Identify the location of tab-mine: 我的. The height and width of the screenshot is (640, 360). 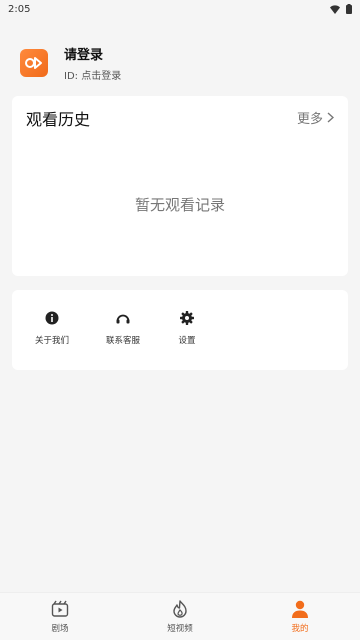
(300, 616).